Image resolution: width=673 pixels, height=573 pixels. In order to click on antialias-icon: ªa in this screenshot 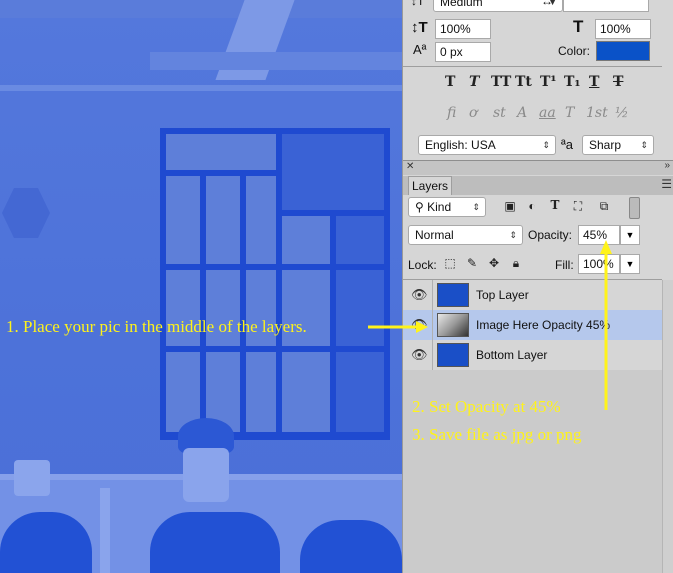, I will do `click(567, 144)`.